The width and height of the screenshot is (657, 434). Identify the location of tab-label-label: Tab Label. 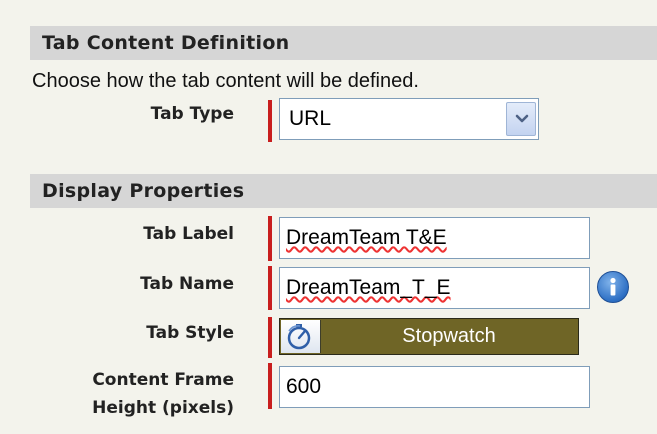
(188, 234).